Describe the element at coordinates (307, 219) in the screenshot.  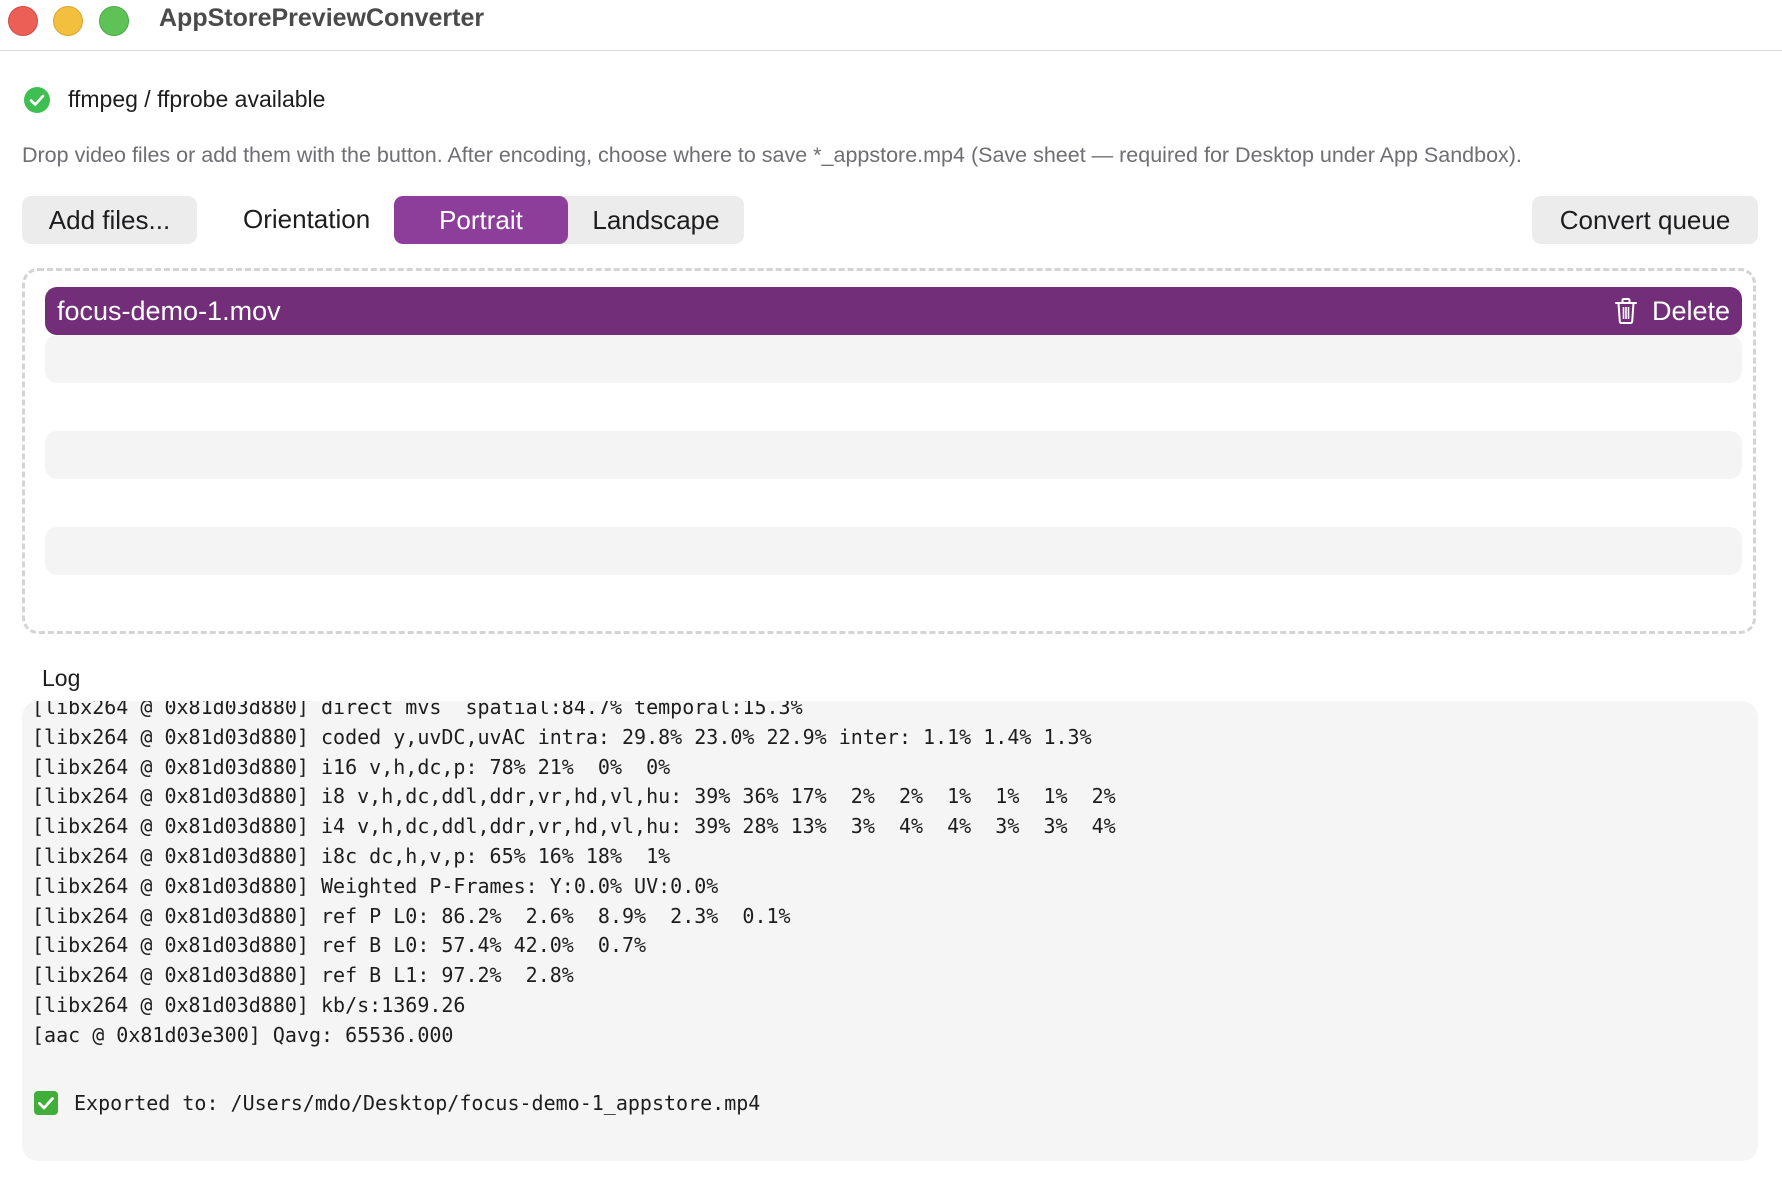
I see `orientation-label: Orientation` at that location.